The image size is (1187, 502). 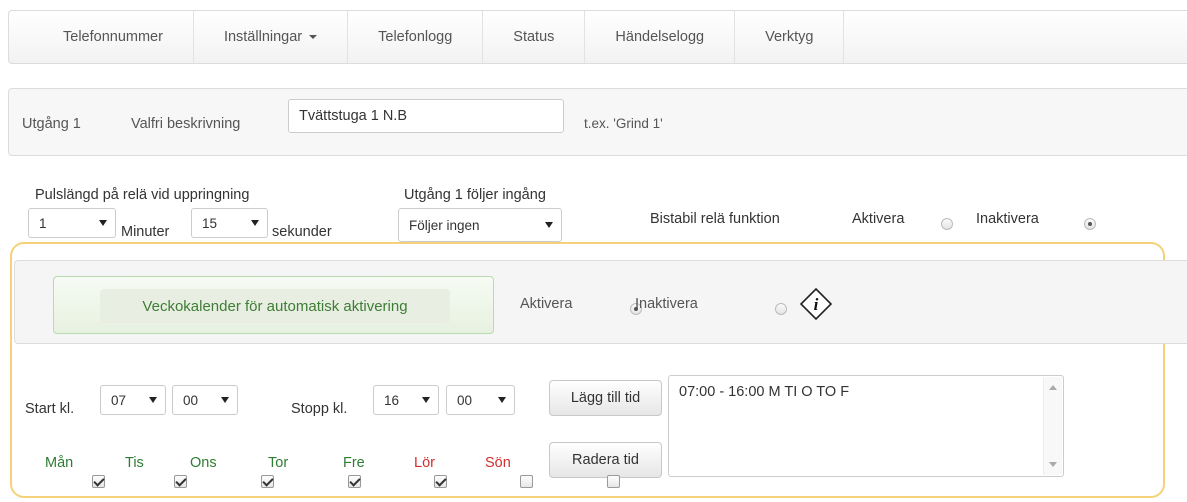 I want to click on nav-label: Status, so click(x=534, y=37).